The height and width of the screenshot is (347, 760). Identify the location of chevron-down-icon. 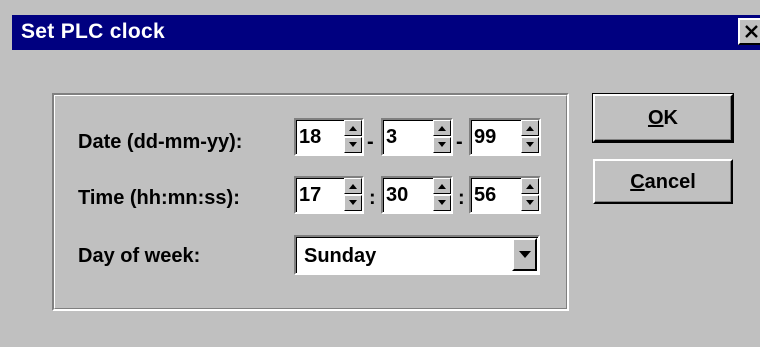
(525, 254).